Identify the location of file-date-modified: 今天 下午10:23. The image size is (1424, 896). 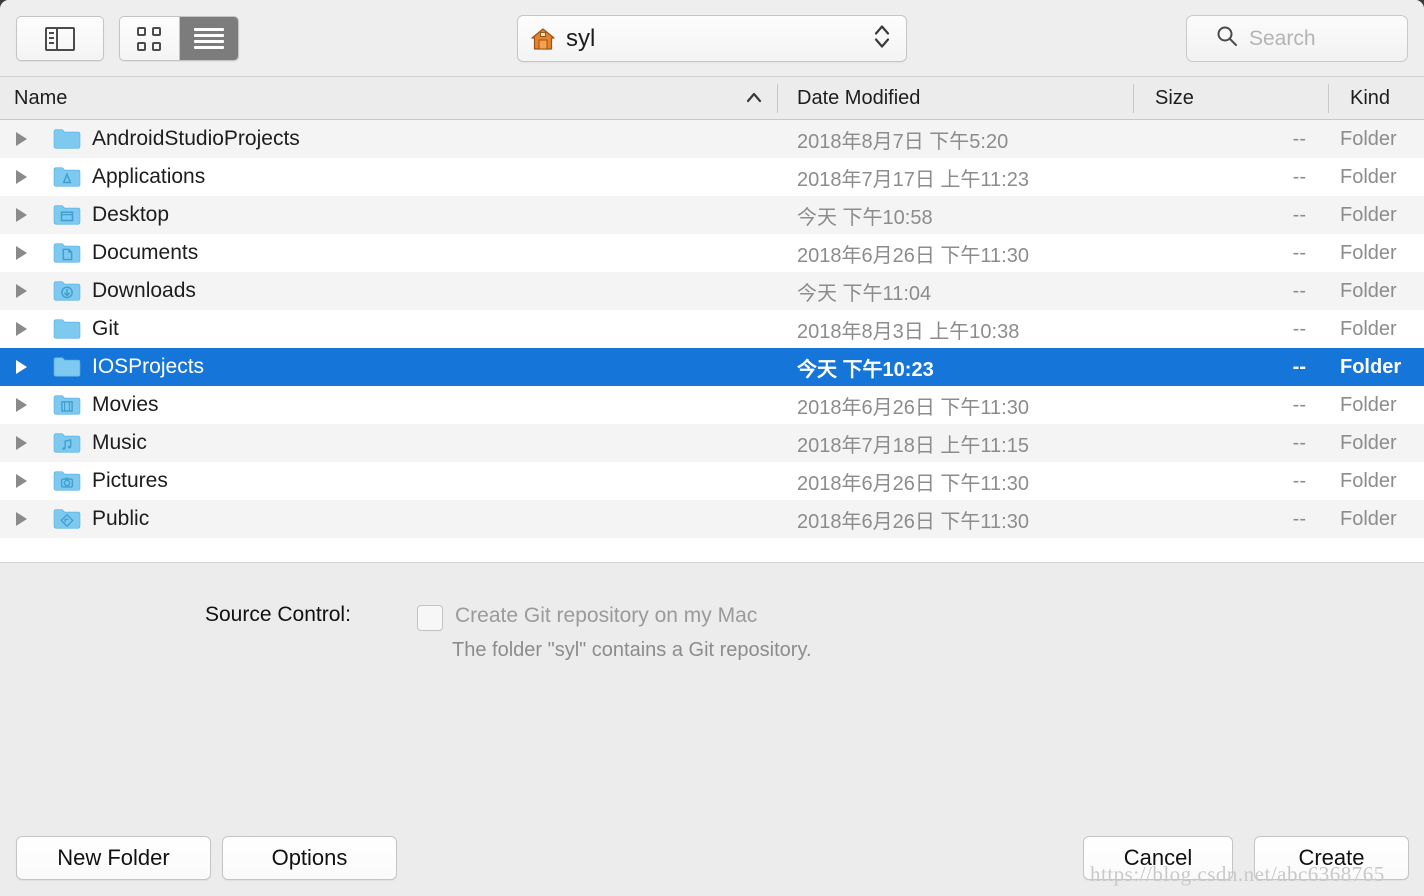
(865, 369).